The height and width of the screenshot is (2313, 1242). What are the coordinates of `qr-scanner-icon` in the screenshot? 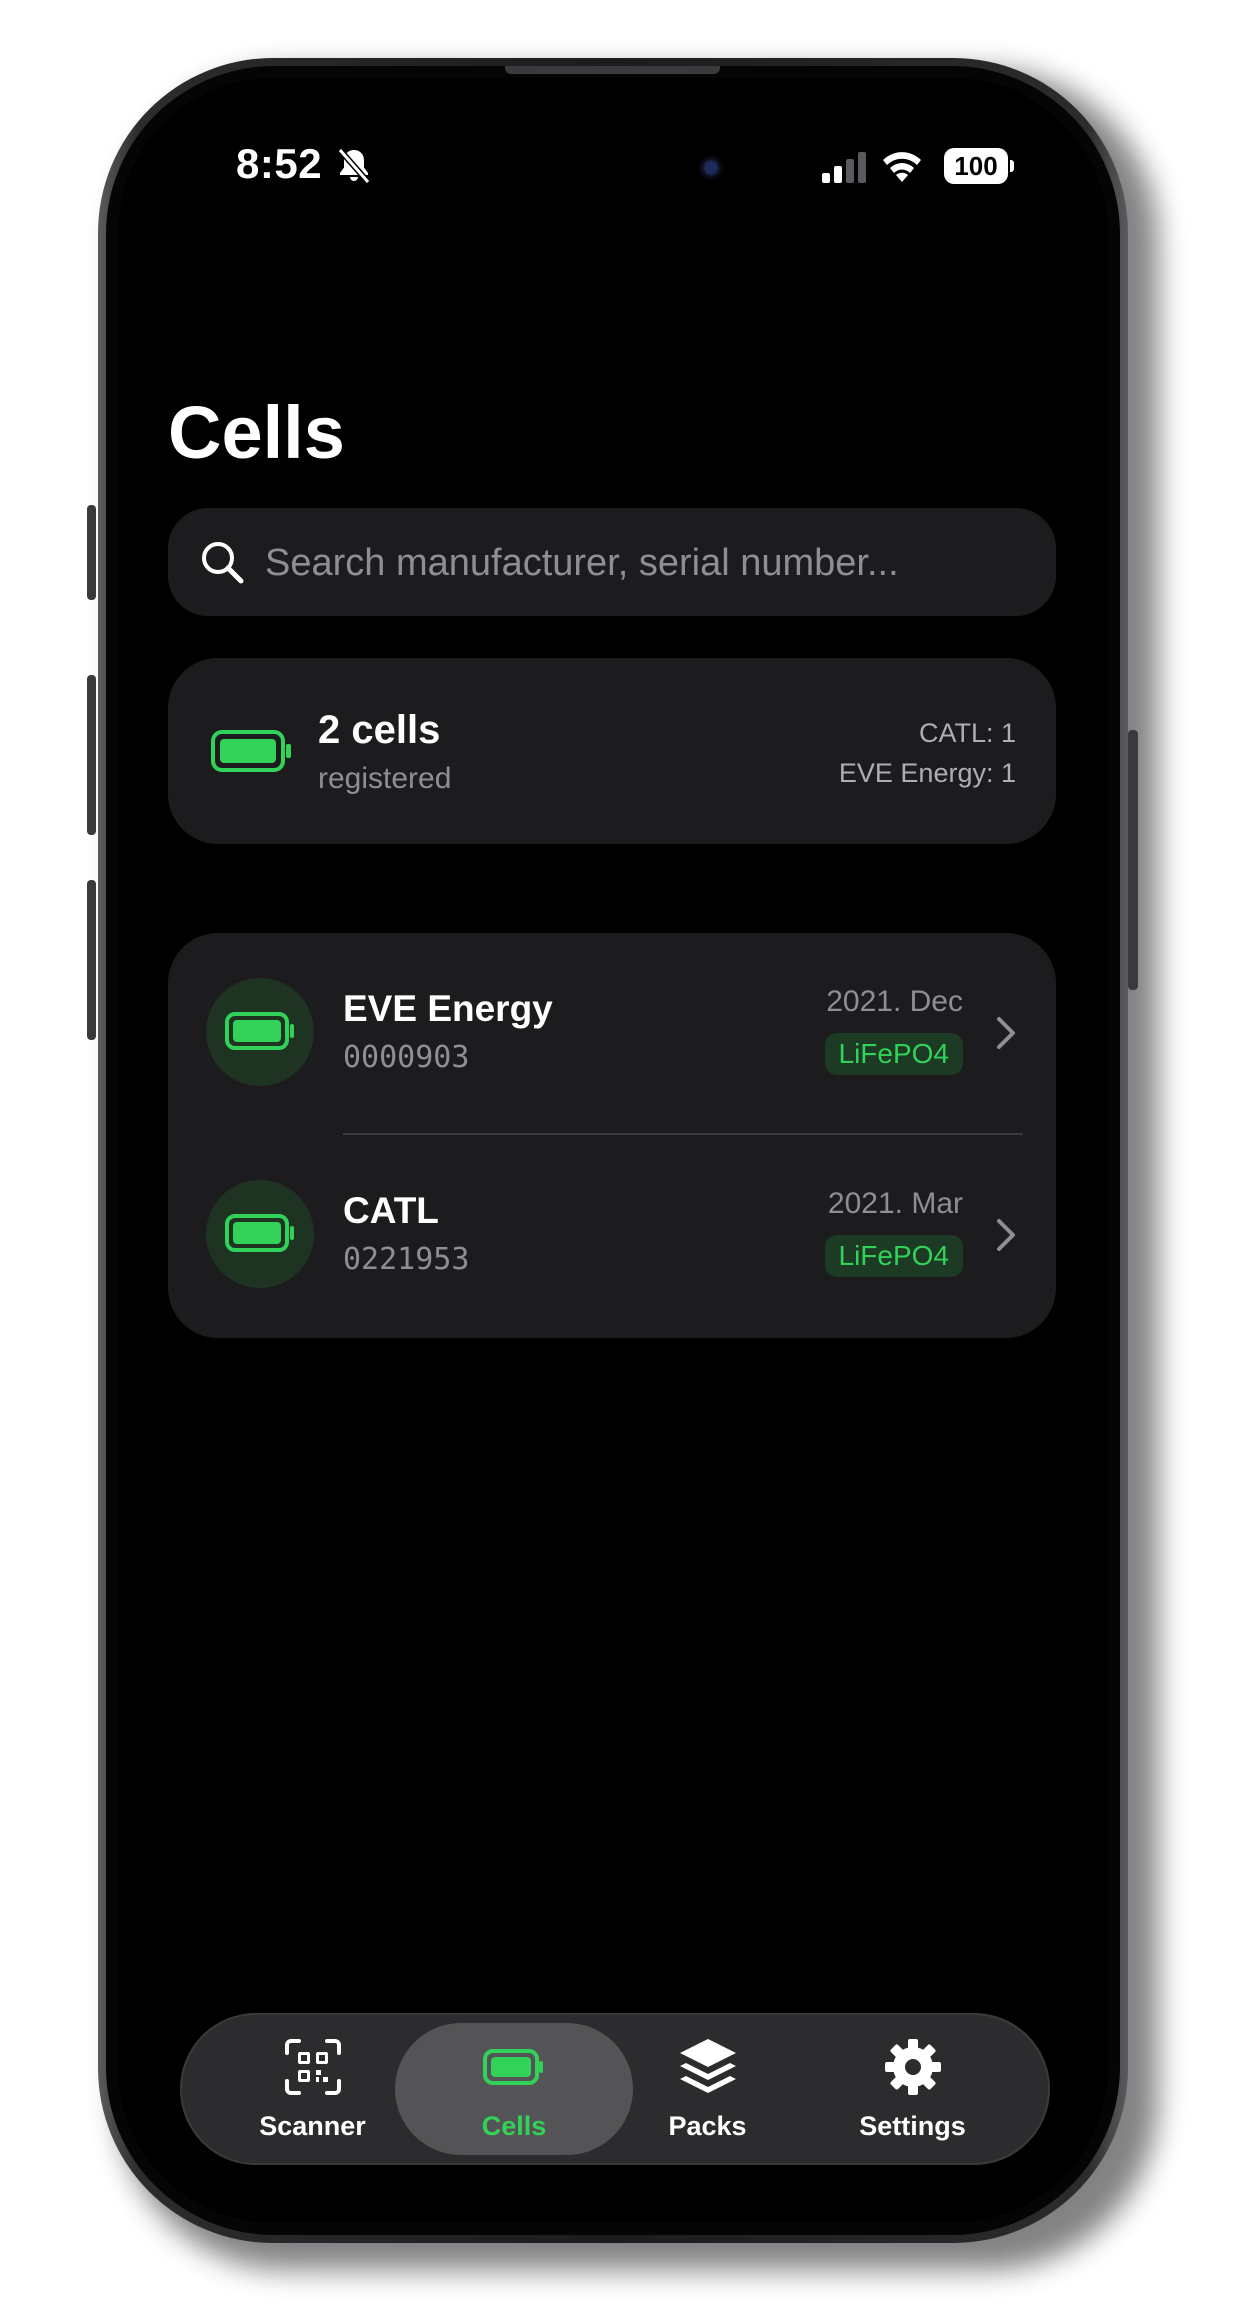 It's located at (312, 2067).